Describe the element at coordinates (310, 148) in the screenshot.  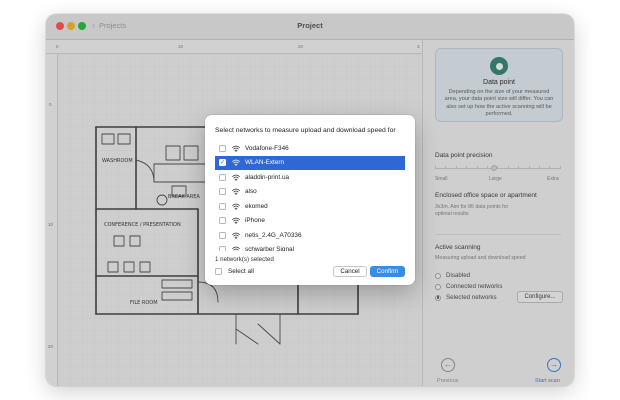
I see `network-row: Vodafone-F346` at that location.